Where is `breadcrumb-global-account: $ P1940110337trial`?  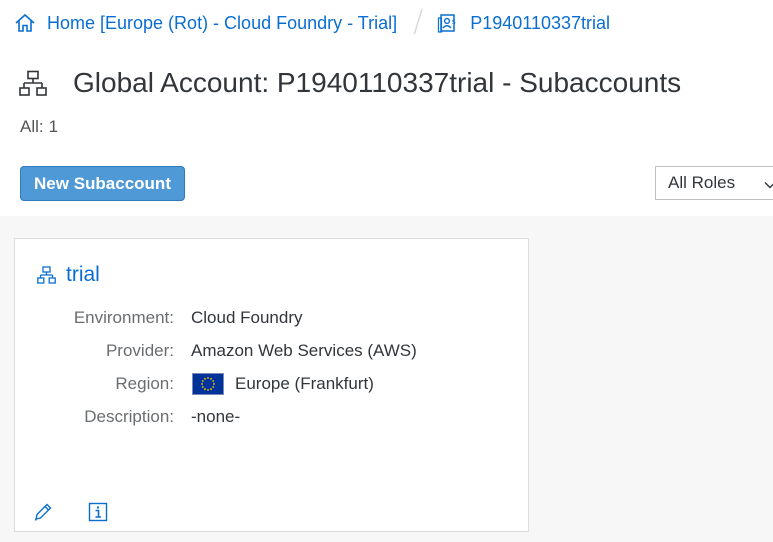
breadcrumb-global-account: $ P1940110337trial is located at coordinates (523, 23).